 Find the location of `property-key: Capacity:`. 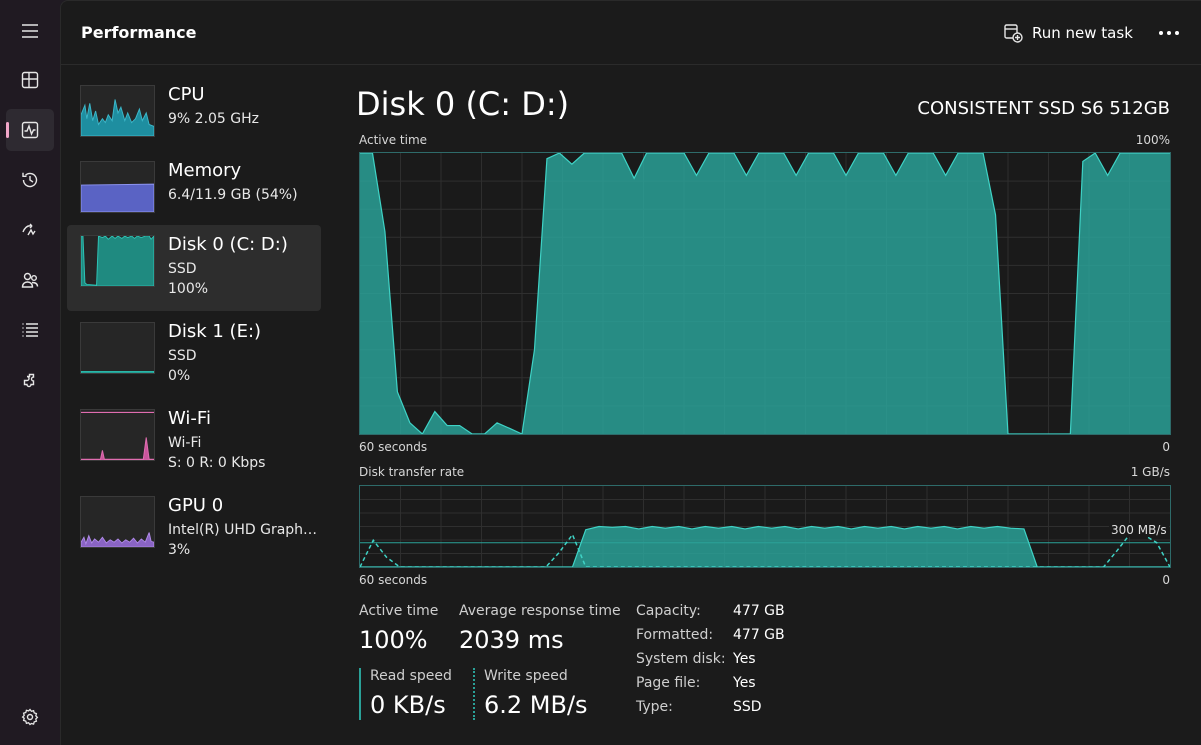

property-key: Capacity: is located at coordinates (668, 611).